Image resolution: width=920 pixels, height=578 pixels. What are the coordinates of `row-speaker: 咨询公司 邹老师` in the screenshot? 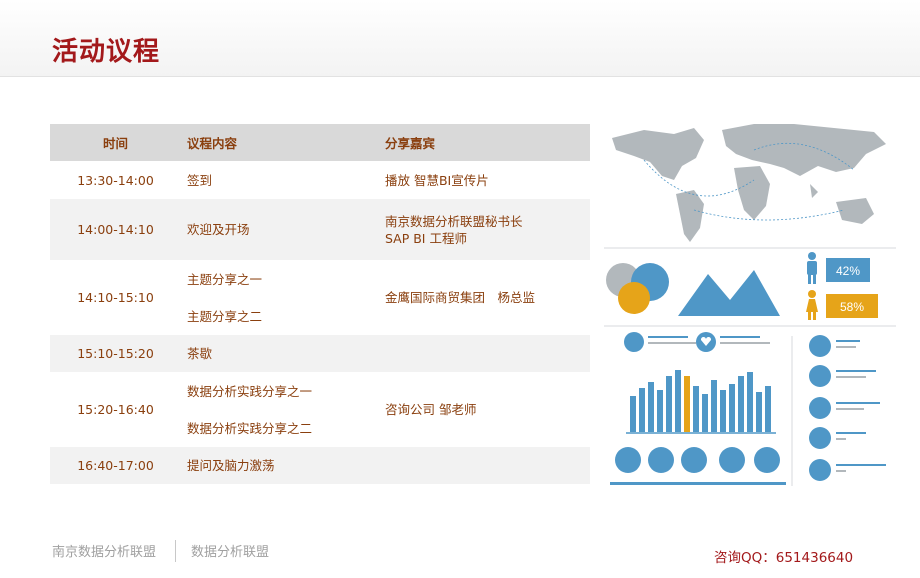 It's located at (487, 409).